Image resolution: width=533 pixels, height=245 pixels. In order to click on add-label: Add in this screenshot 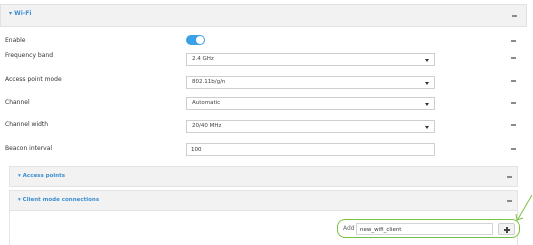, I will do `click(349, 228)`.